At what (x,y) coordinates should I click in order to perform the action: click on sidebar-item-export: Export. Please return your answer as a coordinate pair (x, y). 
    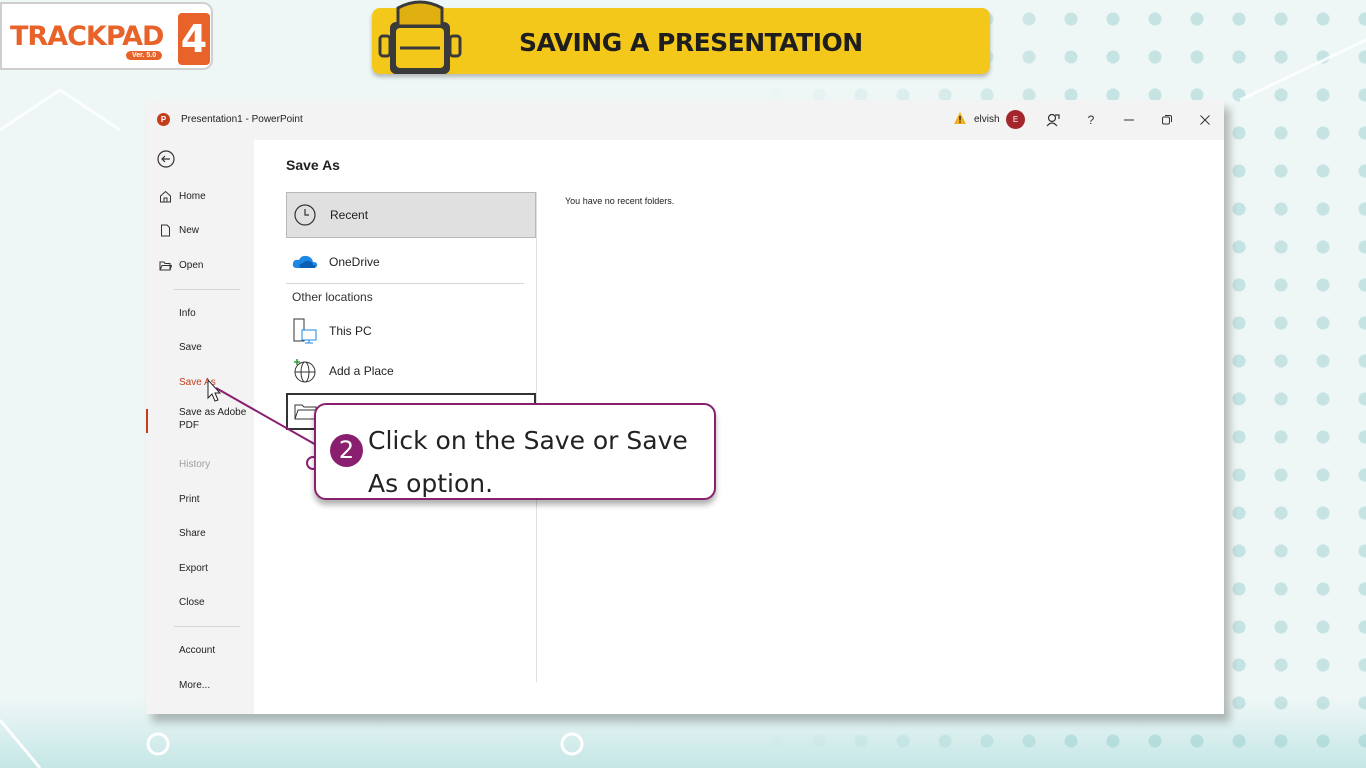
    Looking at the image, I should click on (200, 568).